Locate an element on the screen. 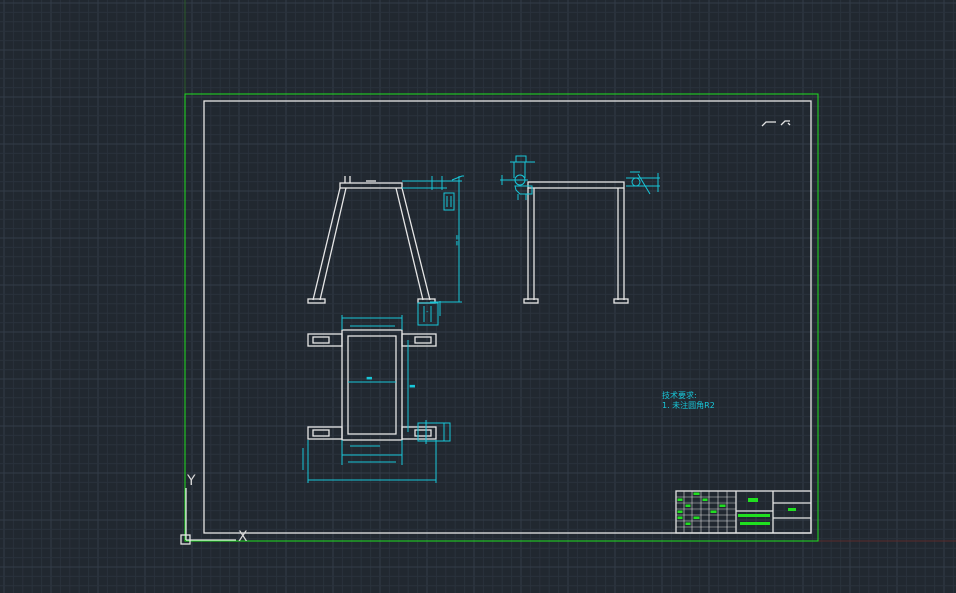 The width and height of the screenshot is (956, 593). ucs-y-label: Y is located at coordinates (191, 481).